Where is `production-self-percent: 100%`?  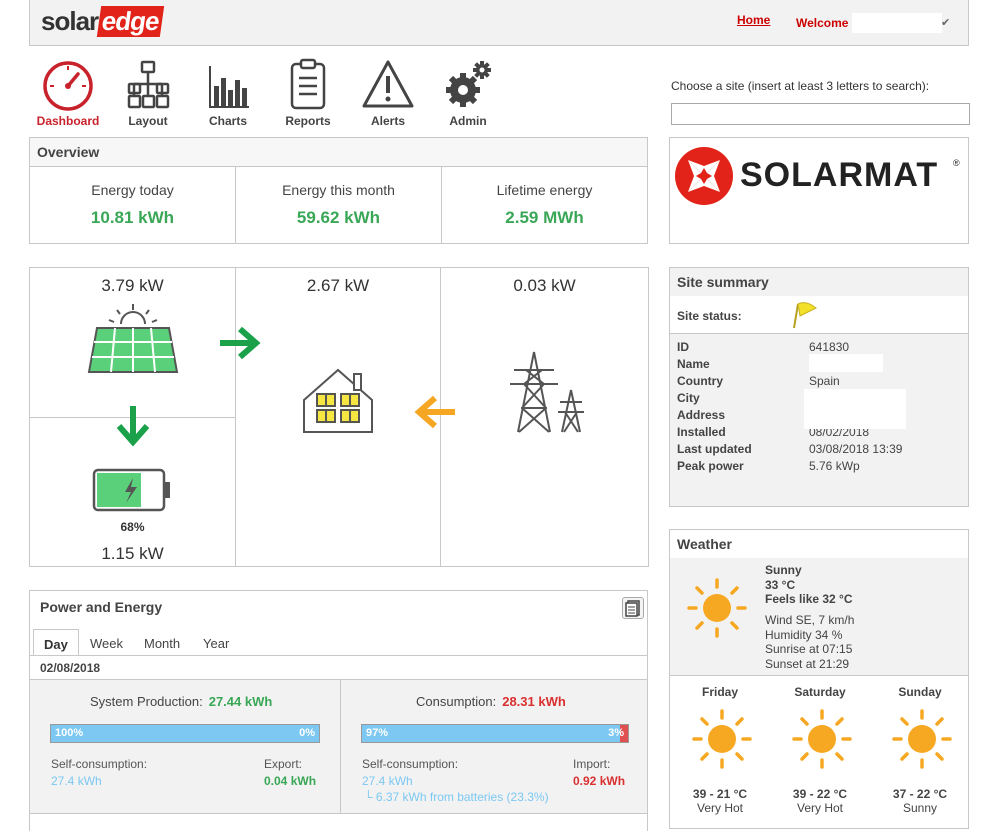 production-self-percent: 100% is located at coordinates (69, 733).